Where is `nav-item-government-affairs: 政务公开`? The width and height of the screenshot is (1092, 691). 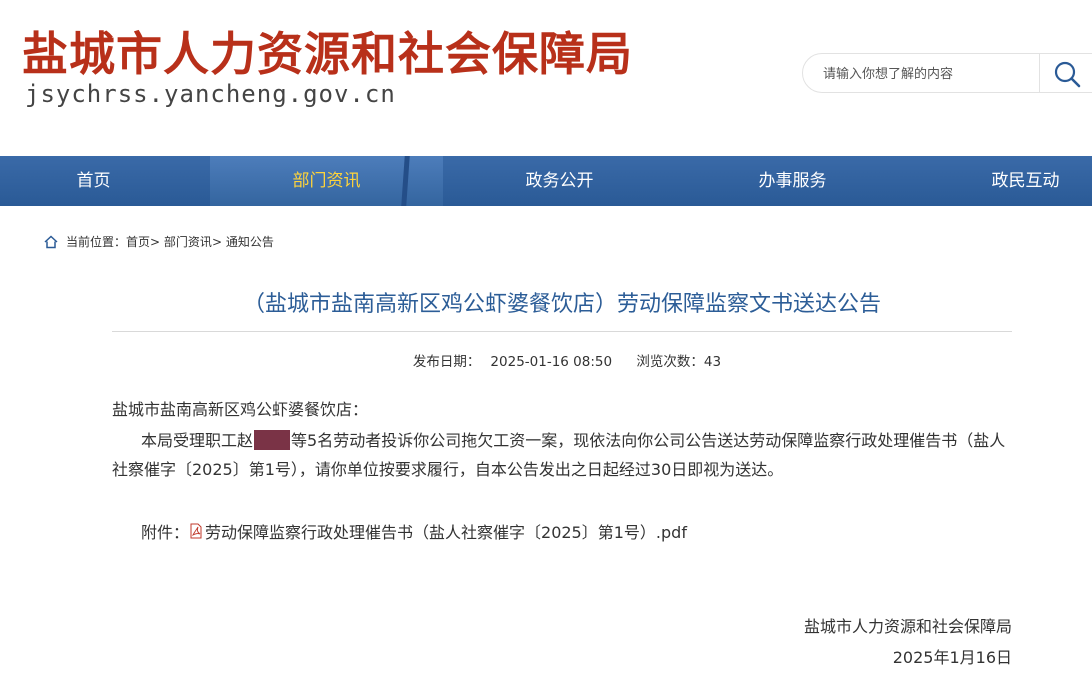 nav-item-government-affairs: 政务公开 is located at coordinates (559, 181).